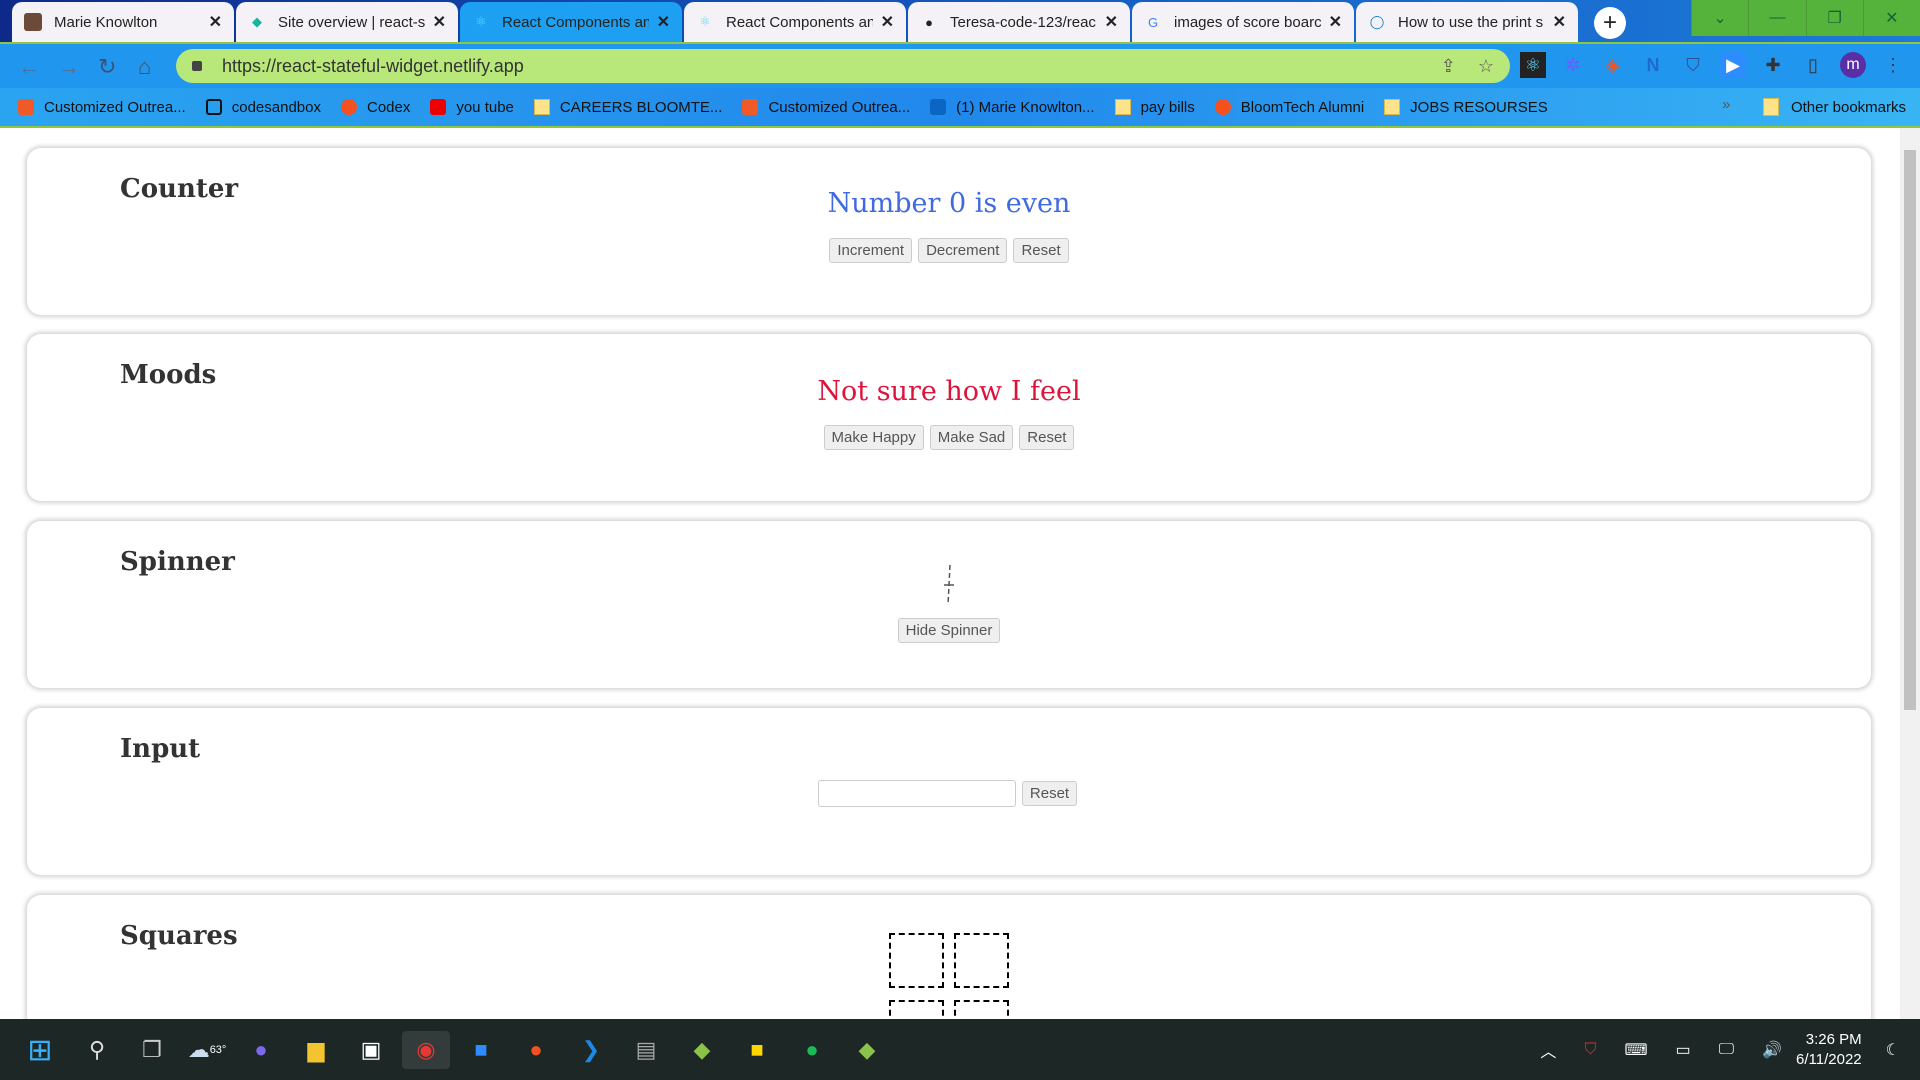  What do you see at coordinates (949, 630) in the screenshot?
I see `hide-spinner-button: Hide Spinner` at bounding box center [949, 630].